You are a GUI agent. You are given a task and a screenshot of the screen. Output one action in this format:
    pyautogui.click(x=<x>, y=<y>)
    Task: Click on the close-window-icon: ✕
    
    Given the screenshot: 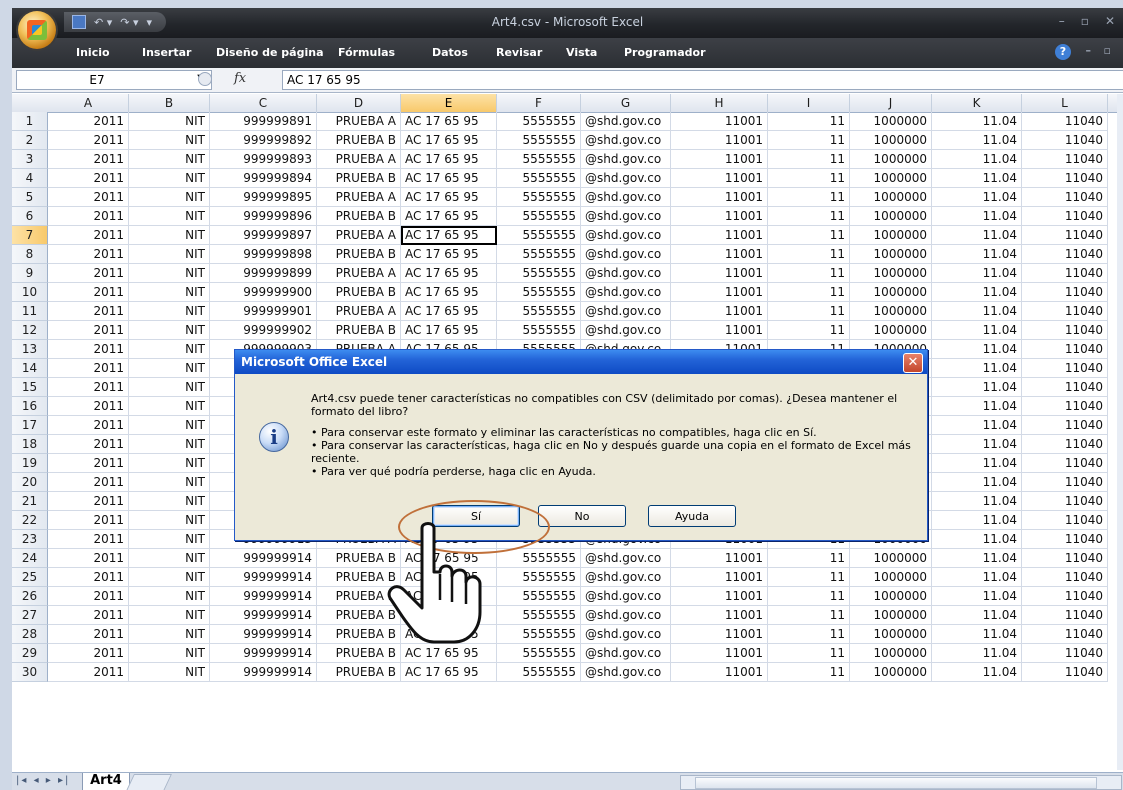 What is the action you would take?
    pyautogui.click(x=1110, y=21)
    